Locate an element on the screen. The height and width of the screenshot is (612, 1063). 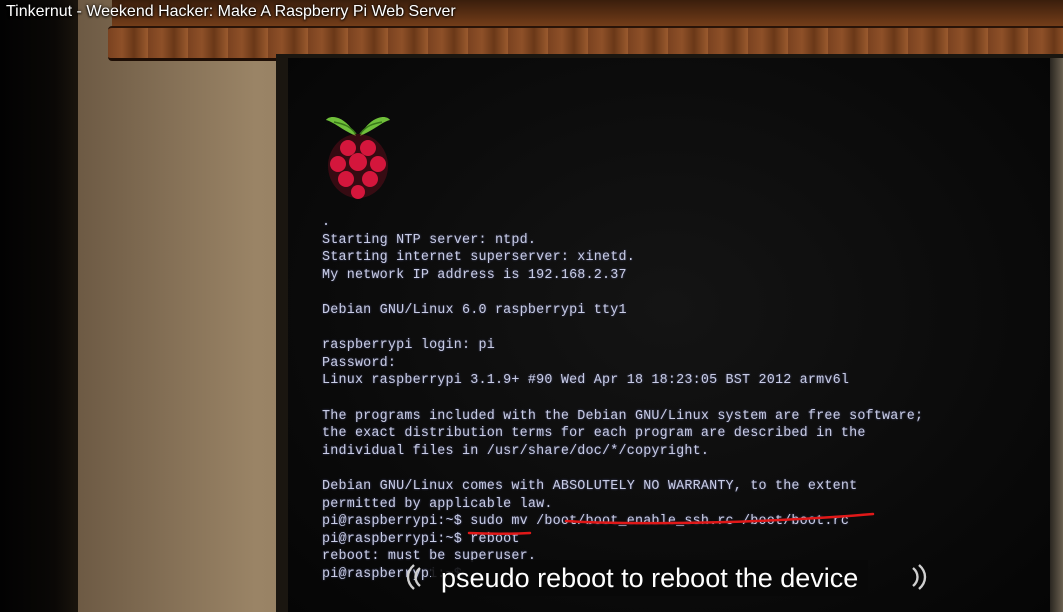
terminal-line: Password: is located at coordinates (359, 363).